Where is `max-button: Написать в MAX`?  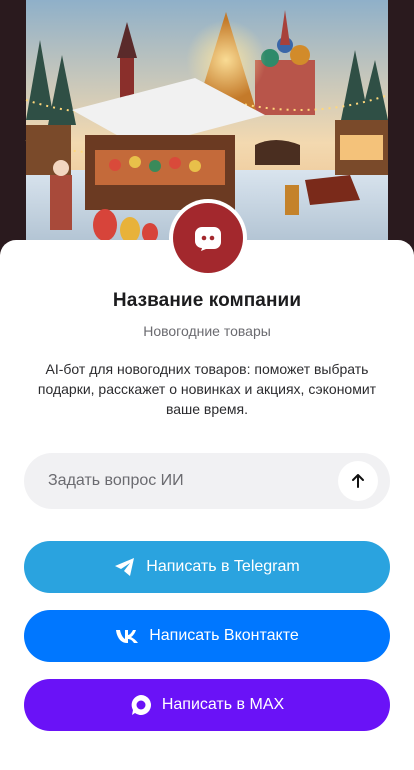 max-button: Написать в MAX is located at coordinates (207, 705).